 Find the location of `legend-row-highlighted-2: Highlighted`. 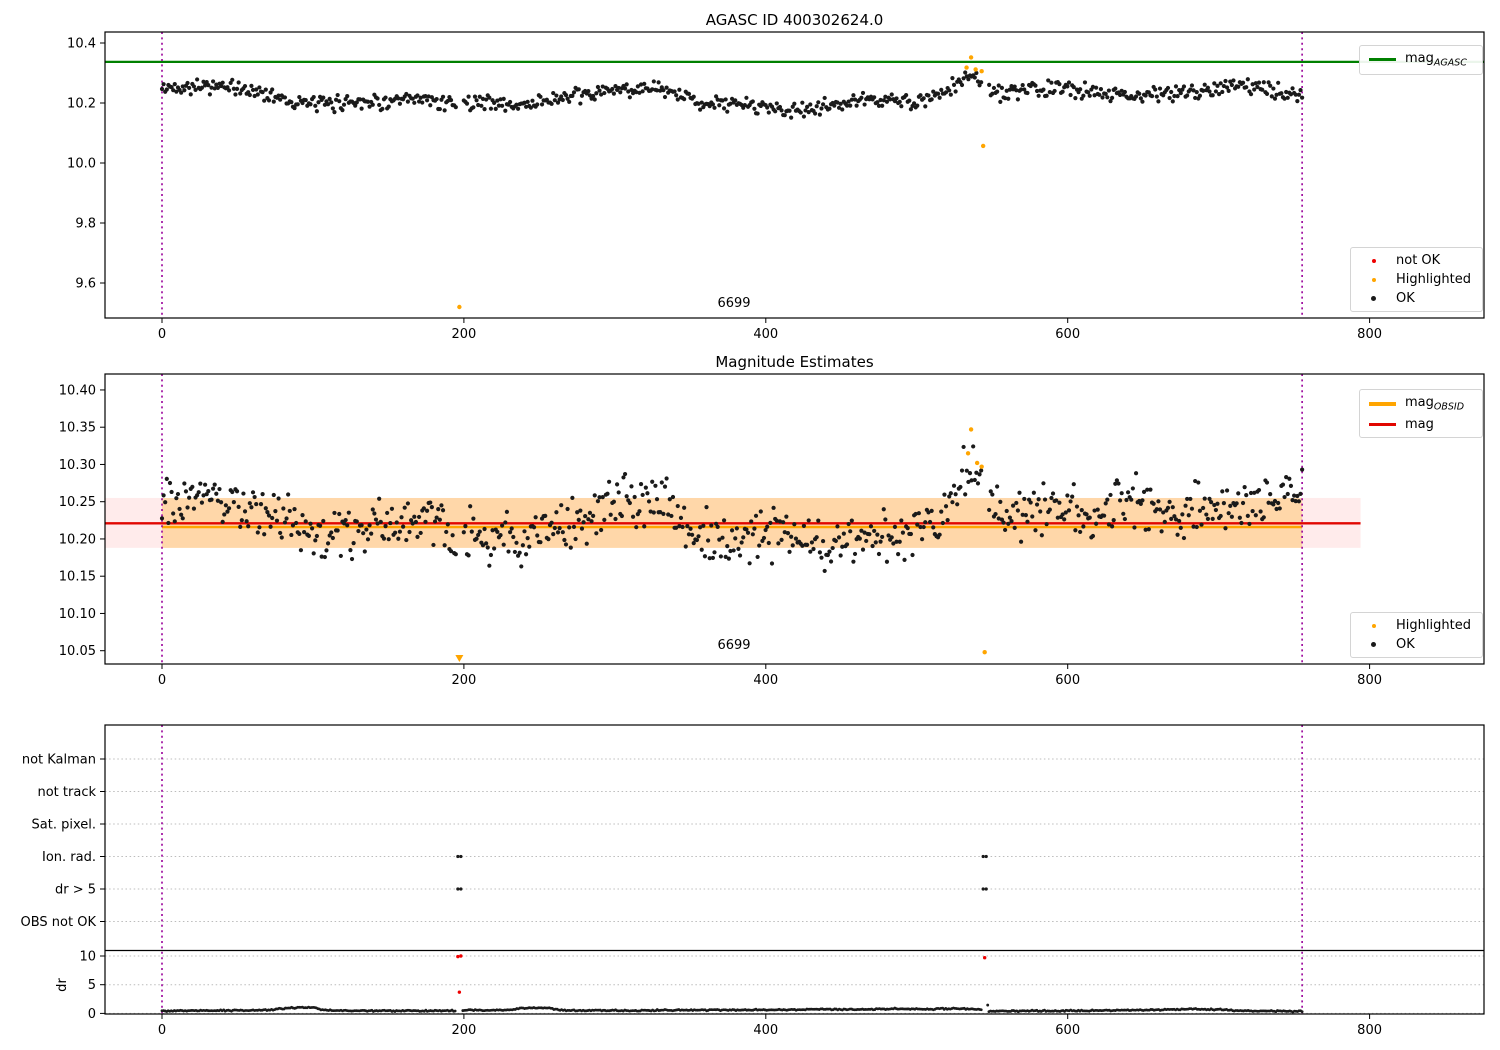

legend-row-highlighted-2: Highlighted is located at coordinates (1416, 625).